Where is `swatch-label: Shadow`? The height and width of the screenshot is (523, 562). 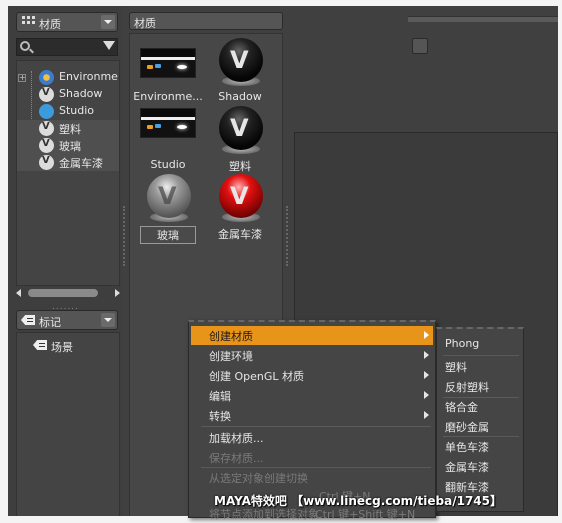 swatch-label: Shadow is located at coordinates (240, 96).